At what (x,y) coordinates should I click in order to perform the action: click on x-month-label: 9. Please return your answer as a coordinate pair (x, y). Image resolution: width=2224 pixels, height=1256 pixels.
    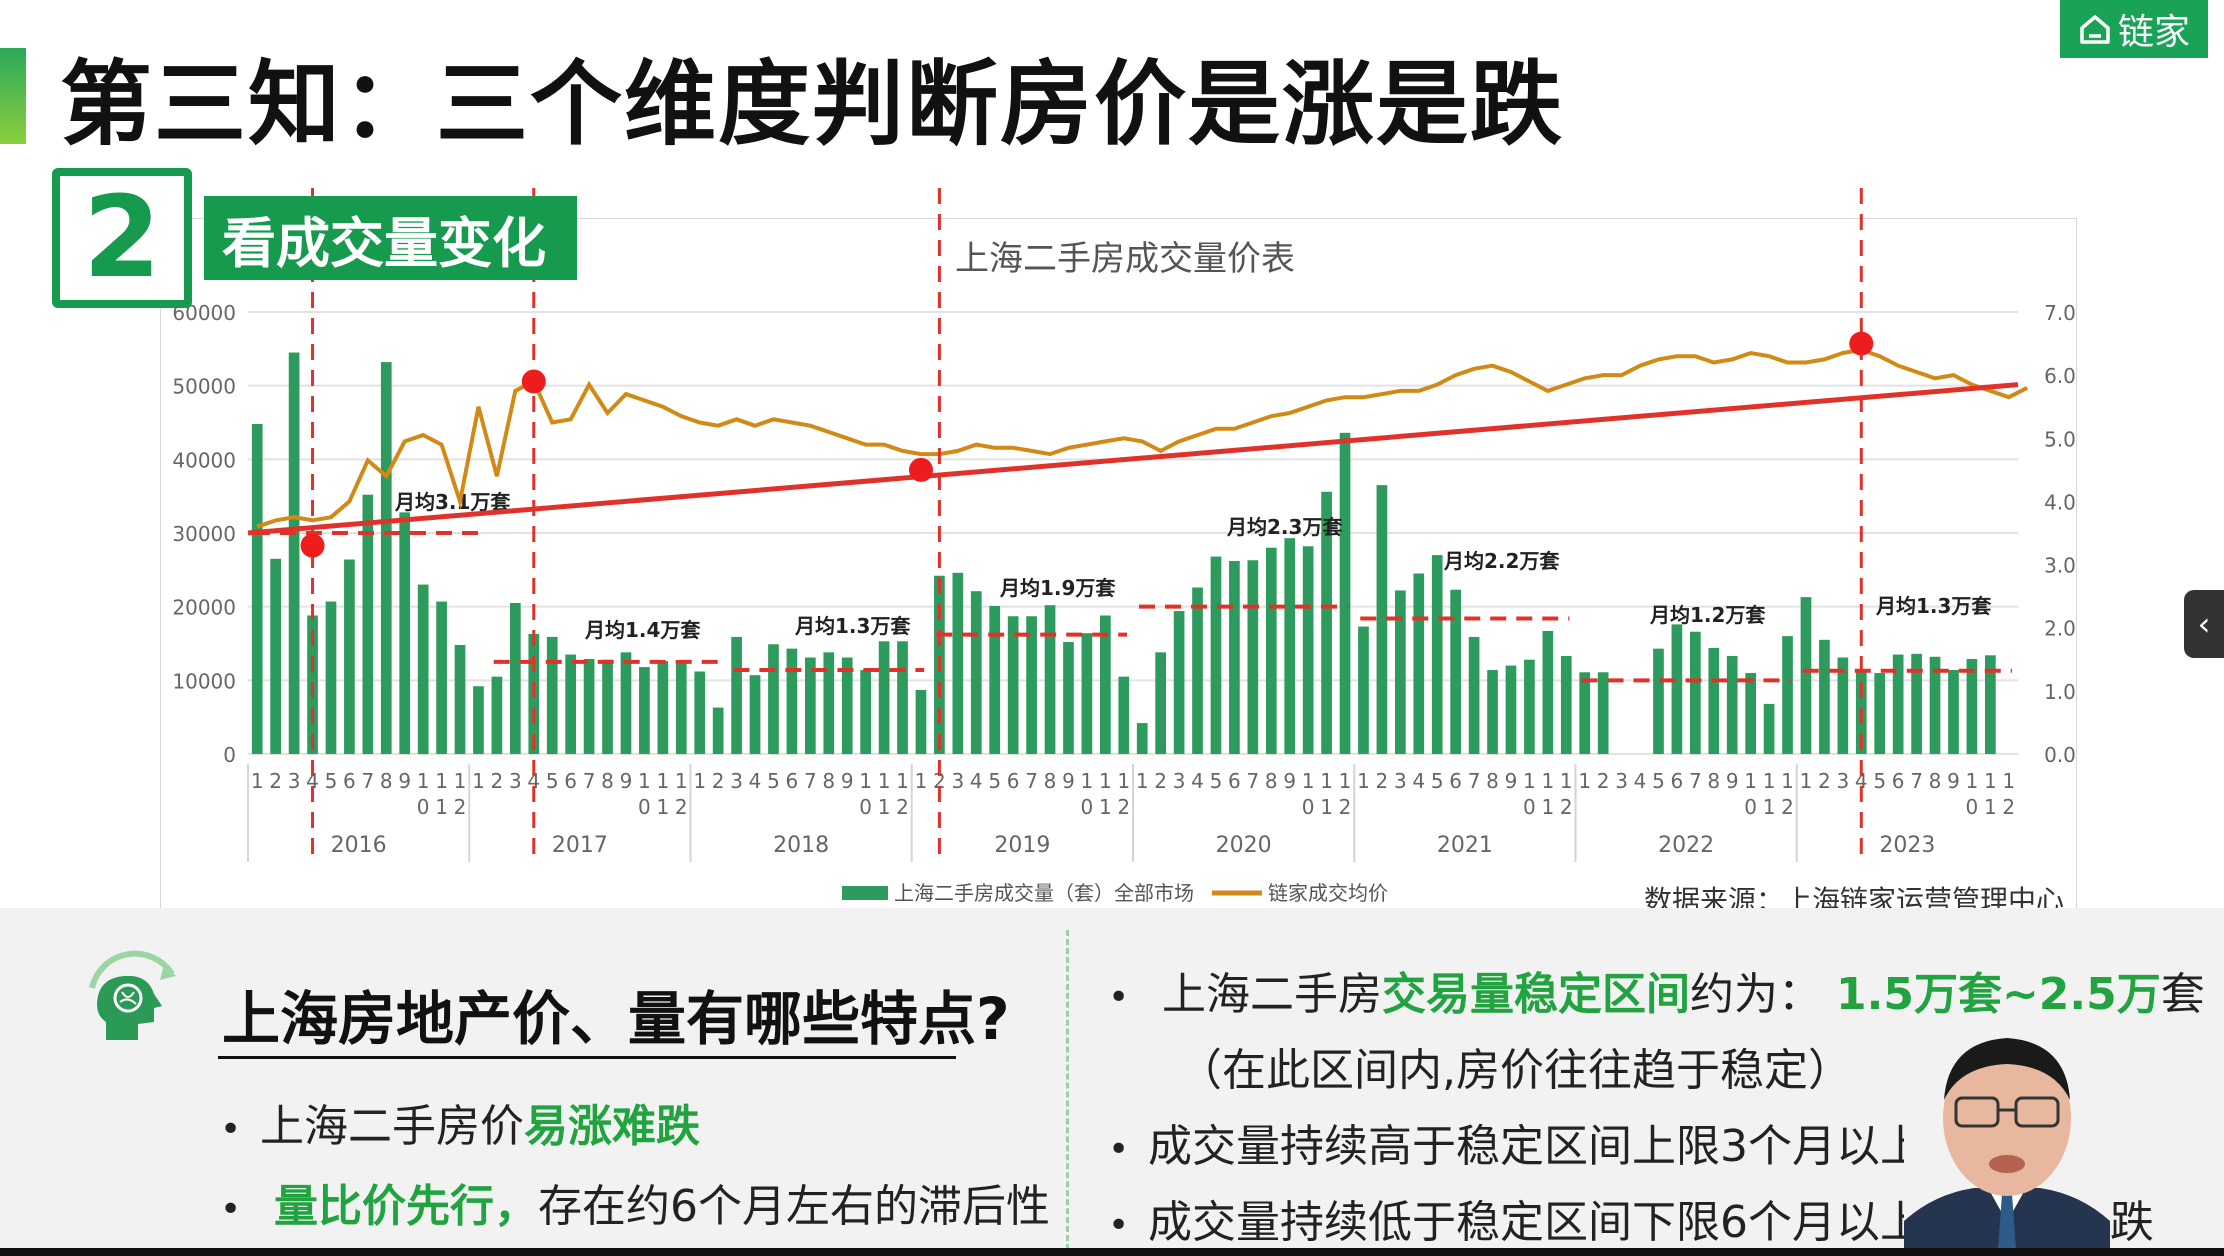
    Looking at the image, I should click on (1732, 781).